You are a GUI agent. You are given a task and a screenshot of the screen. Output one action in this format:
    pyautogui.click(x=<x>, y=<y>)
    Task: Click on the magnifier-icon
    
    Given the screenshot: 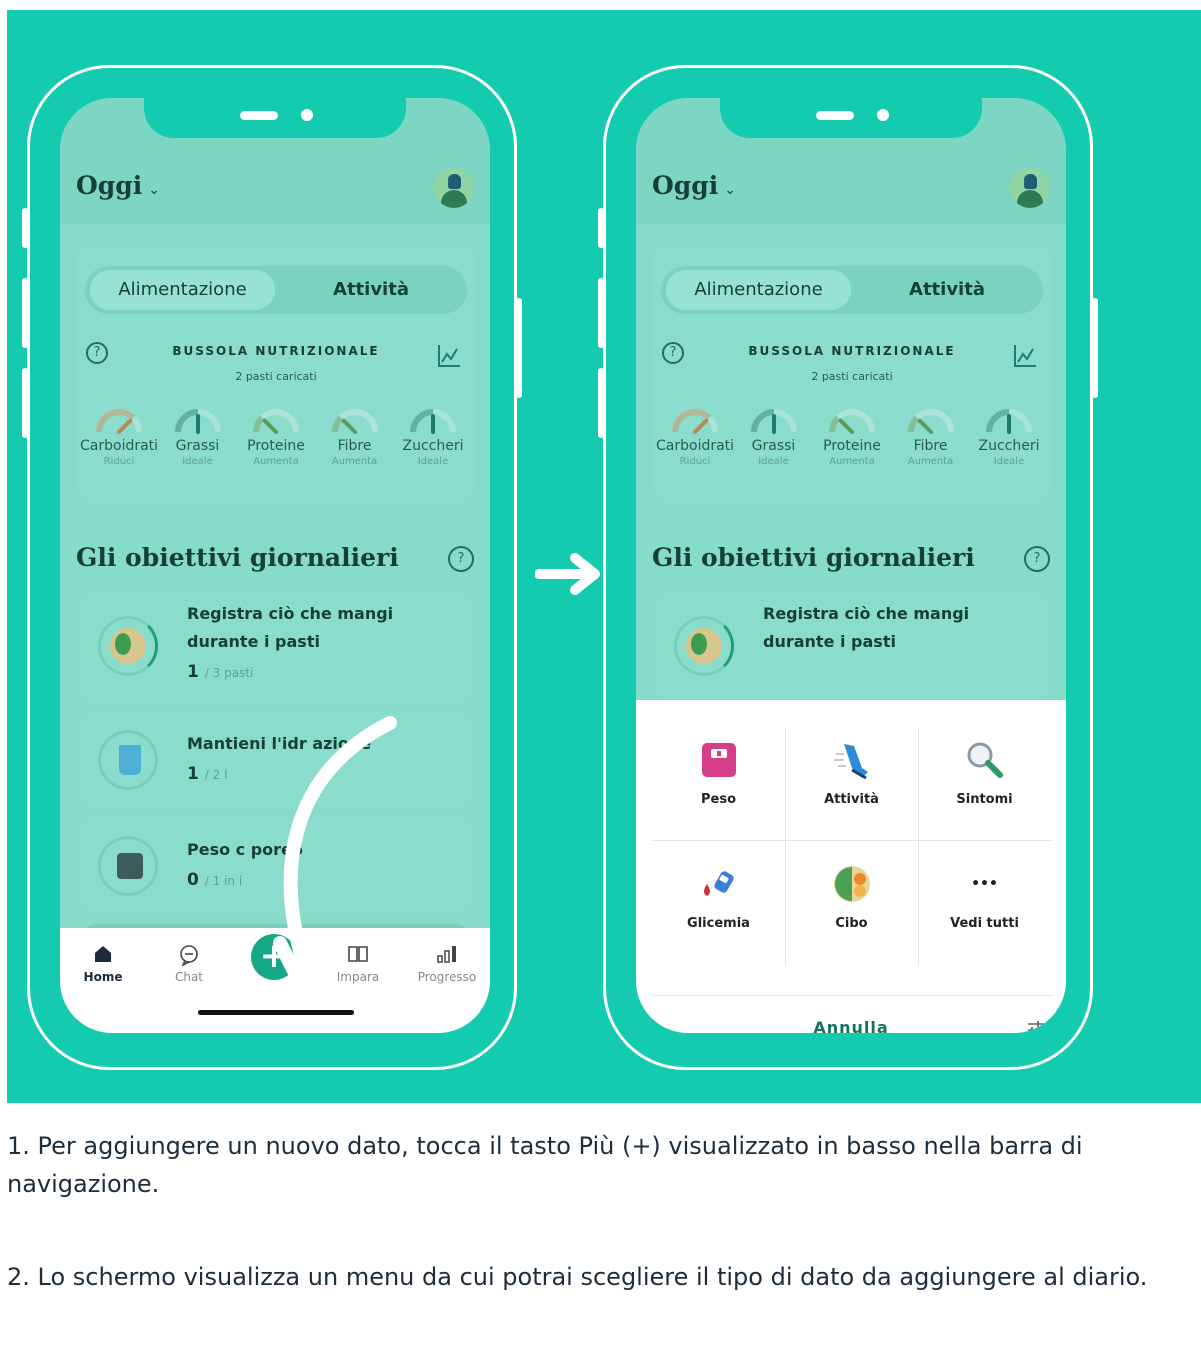 What is the action you would take?
    pyautogui.click(x=985, y=760)
    